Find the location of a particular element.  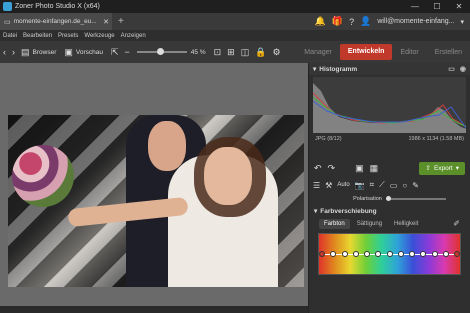

file-bitdepth: (8/12) is located at coordinates (334, 139).